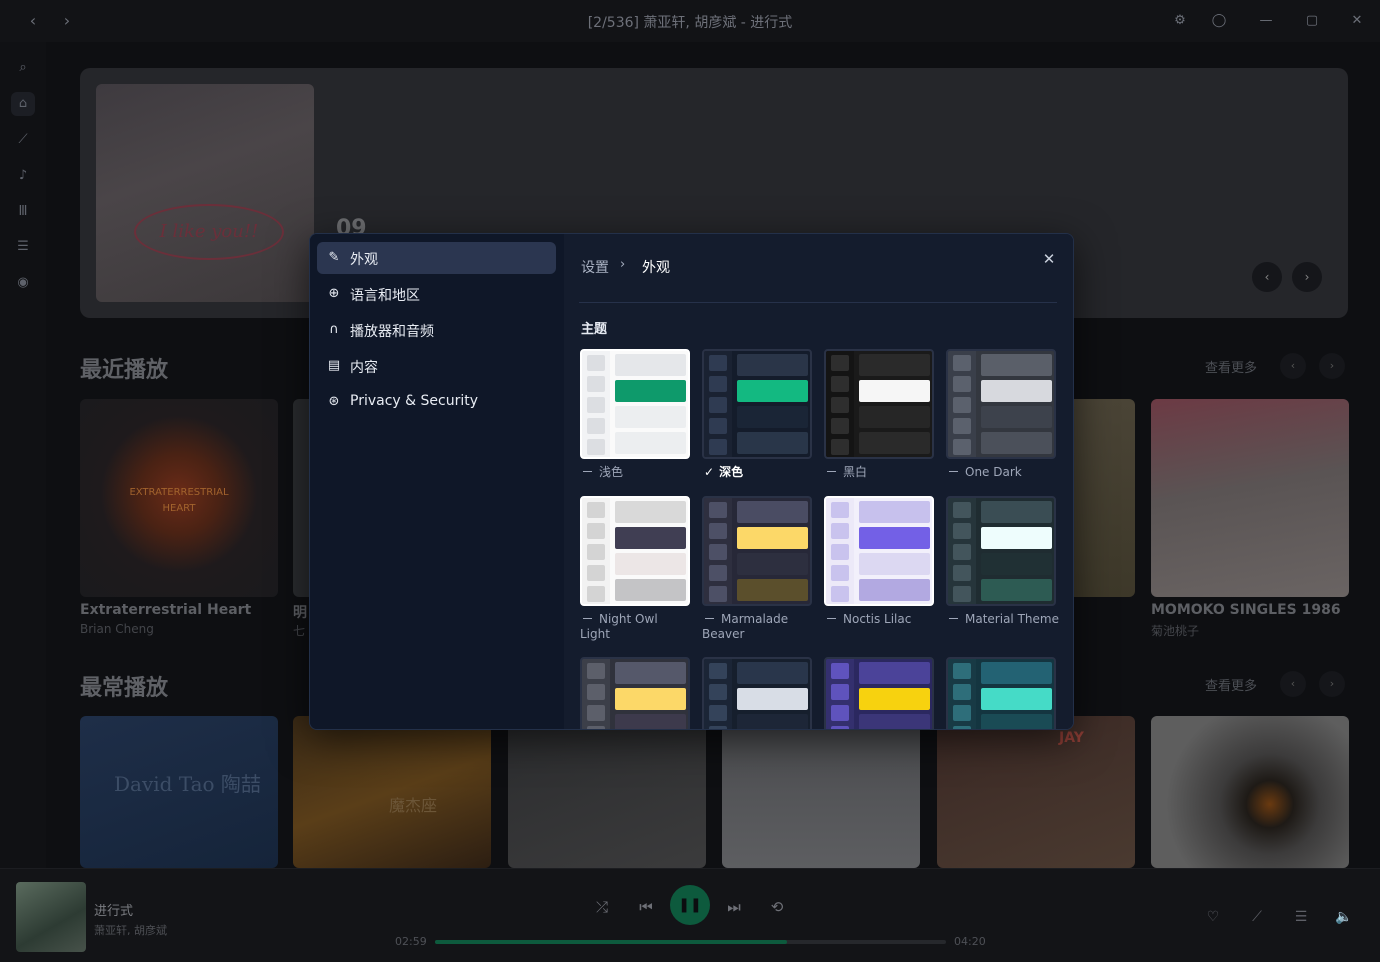 The width and height of the screenshot is (1380, 962). I want to click on recent-next-button: ›, so click(1332, 366).